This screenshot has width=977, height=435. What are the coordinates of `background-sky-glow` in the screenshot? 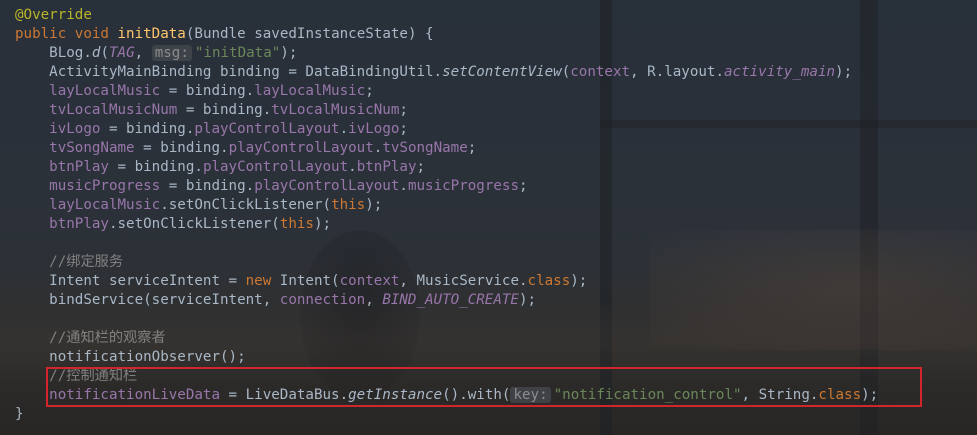 It's located at (813, 290).